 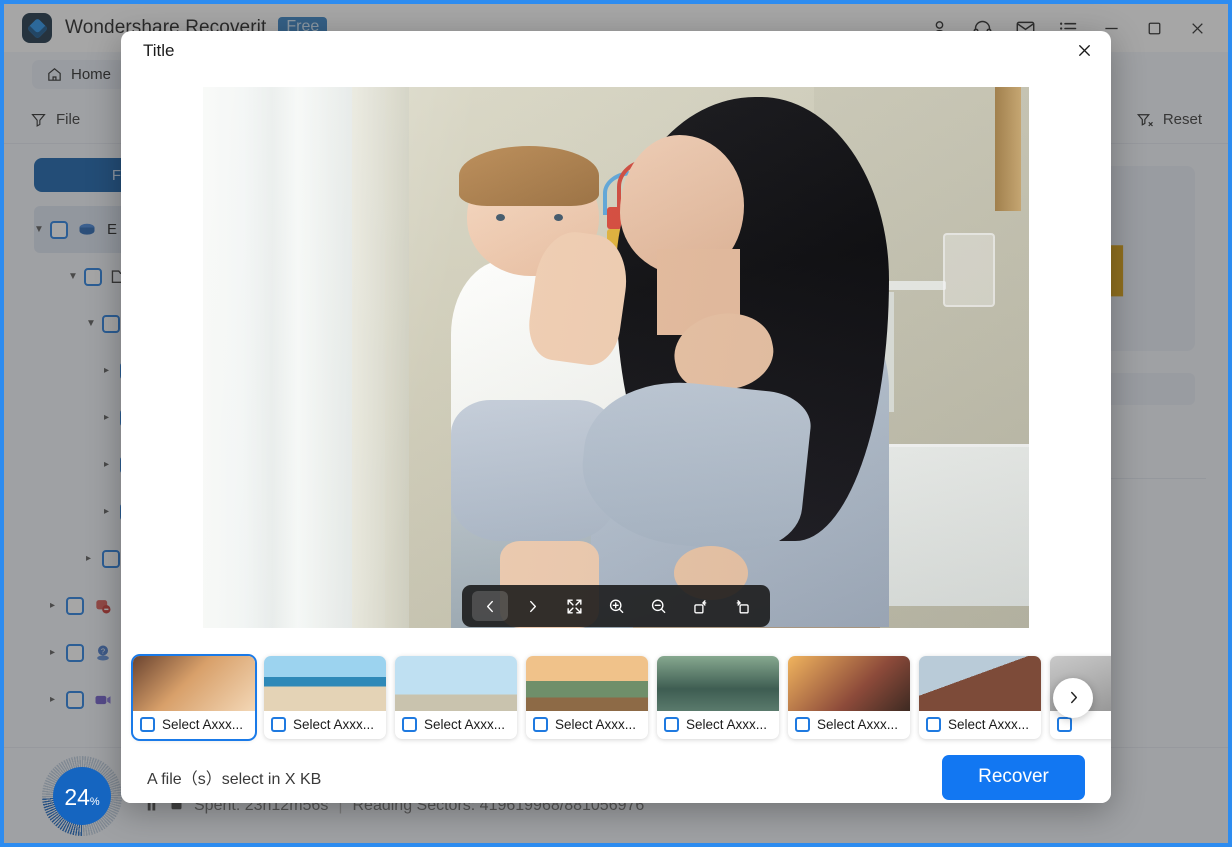 What do you see at coordinates (234, 779) in the screenshot?
I see `selection-summary: A file（s）select in X KB` at bounding box center [234, 779].